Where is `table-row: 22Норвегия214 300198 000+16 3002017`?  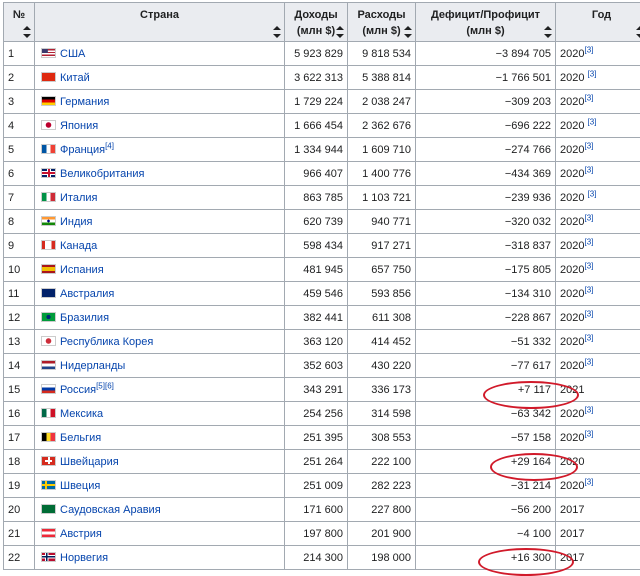 table-row: 22Норвегия214 300198 000+16 3002017 is located at coordinates (322, 558).